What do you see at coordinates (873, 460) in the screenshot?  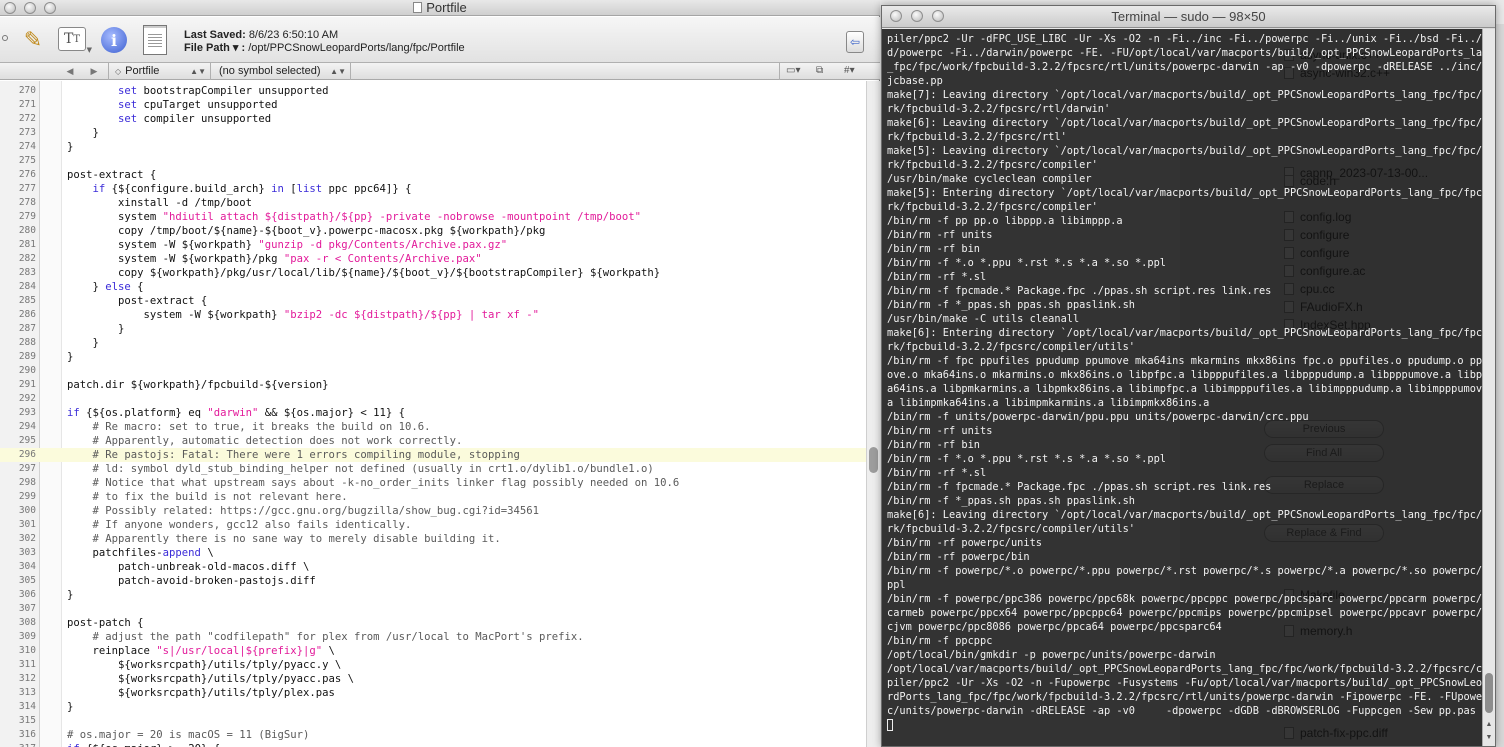 I see `editor-scroll-thumb` at bounding box center [873, 460].